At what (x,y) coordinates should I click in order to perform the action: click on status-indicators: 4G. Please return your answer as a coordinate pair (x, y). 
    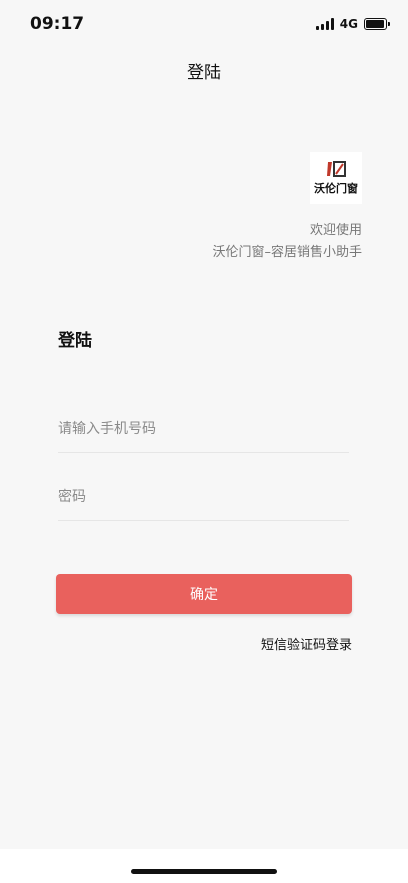
    Looking at the image, I should click on (352, 24).